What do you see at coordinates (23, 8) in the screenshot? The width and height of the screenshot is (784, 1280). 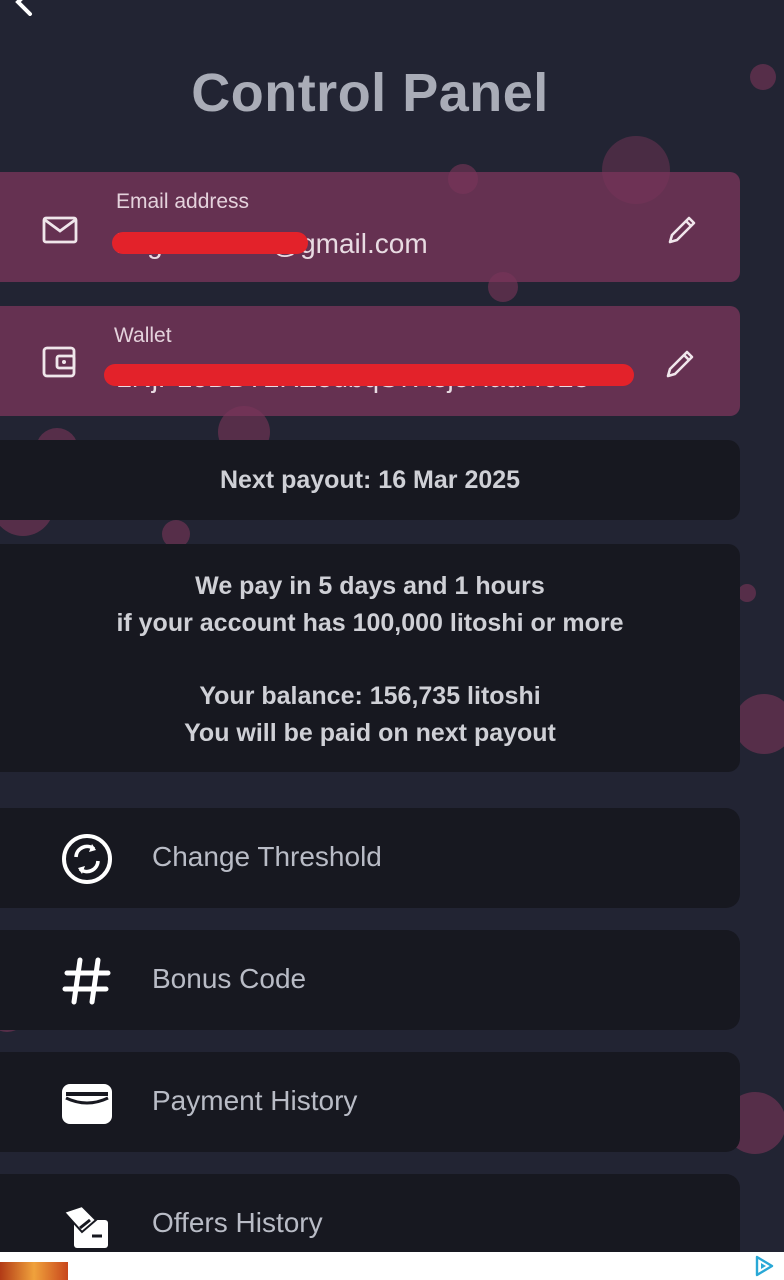 I see `back-arrow-icon` at bounding box center [23, 8].